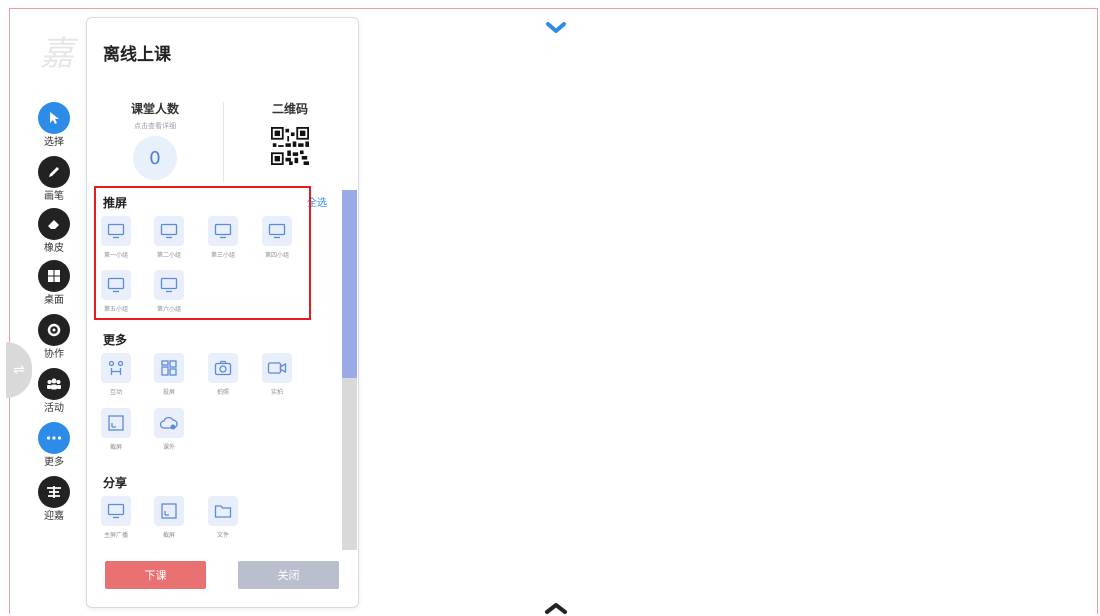 The width and height of the screenshot is (1100, 616). I want to click on classroom-count-subtitle: 点击查看详细, so click(155, 126).